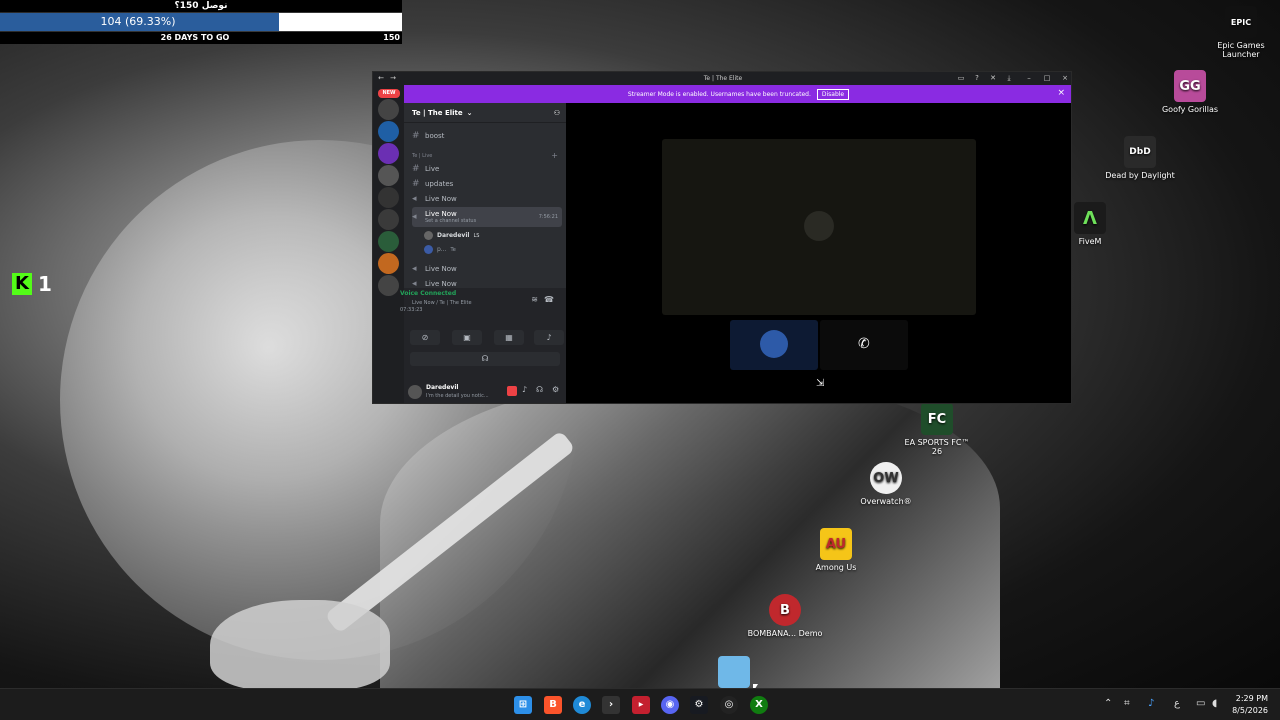 The width and height of the screenshot is (1280, 720). What do you see at coordinates (993, 78) in the screenshot?
I see `tools-icon: ✕` at bounding box center [993, 78].